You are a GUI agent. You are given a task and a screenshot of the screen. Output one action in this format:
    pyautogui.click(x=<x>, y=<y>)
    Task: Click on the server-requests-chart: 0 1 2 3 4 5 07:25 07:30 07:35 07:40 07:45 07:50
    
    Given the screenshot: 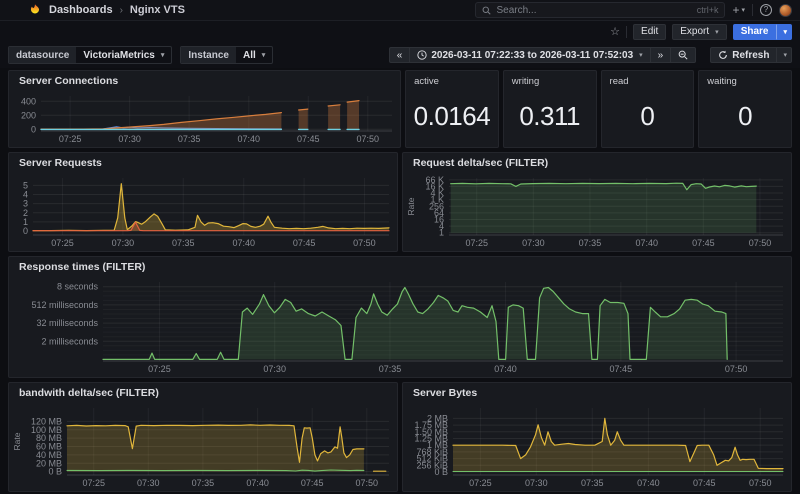 What is the action you would take?
    pyautogui.click(x=203, y=211)
    